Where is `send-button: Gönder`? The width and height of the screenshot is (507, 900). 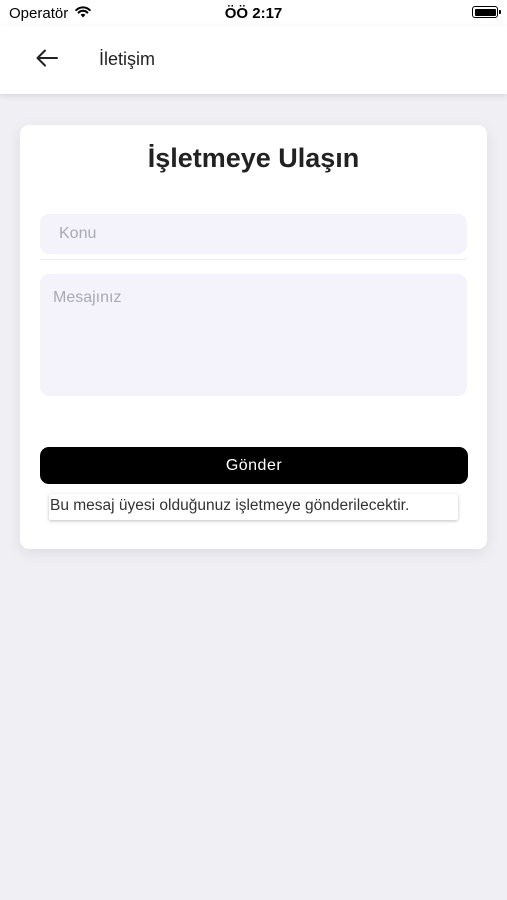 send-button: Gönder is located at coordinates (254, 465).